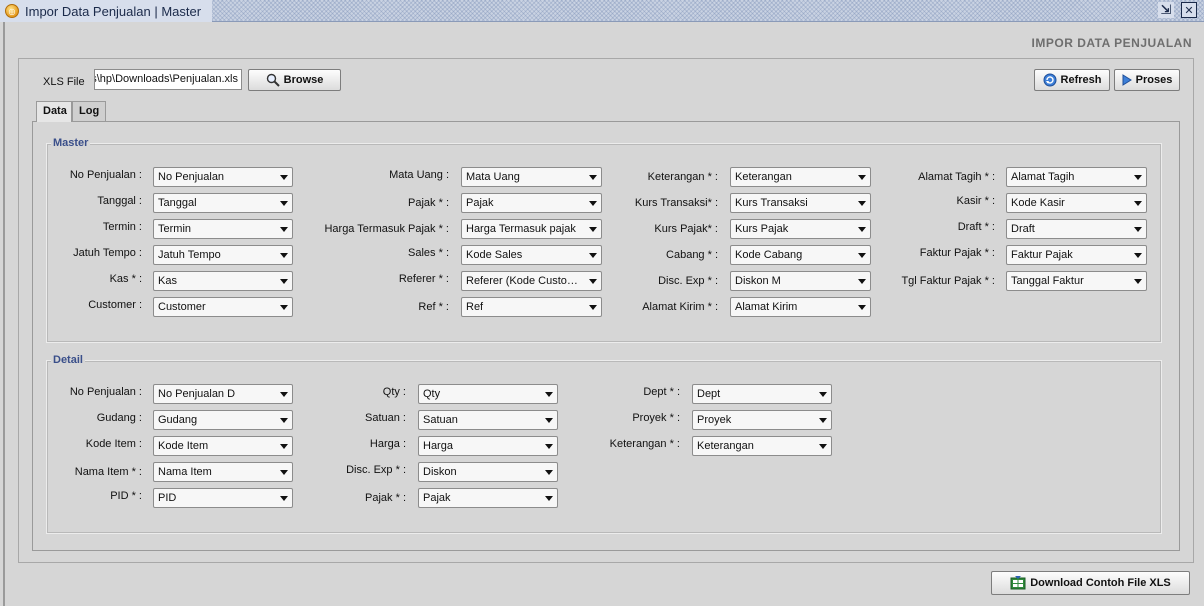  I want to click on combo-proyek: Proyek, so click(762, 420).